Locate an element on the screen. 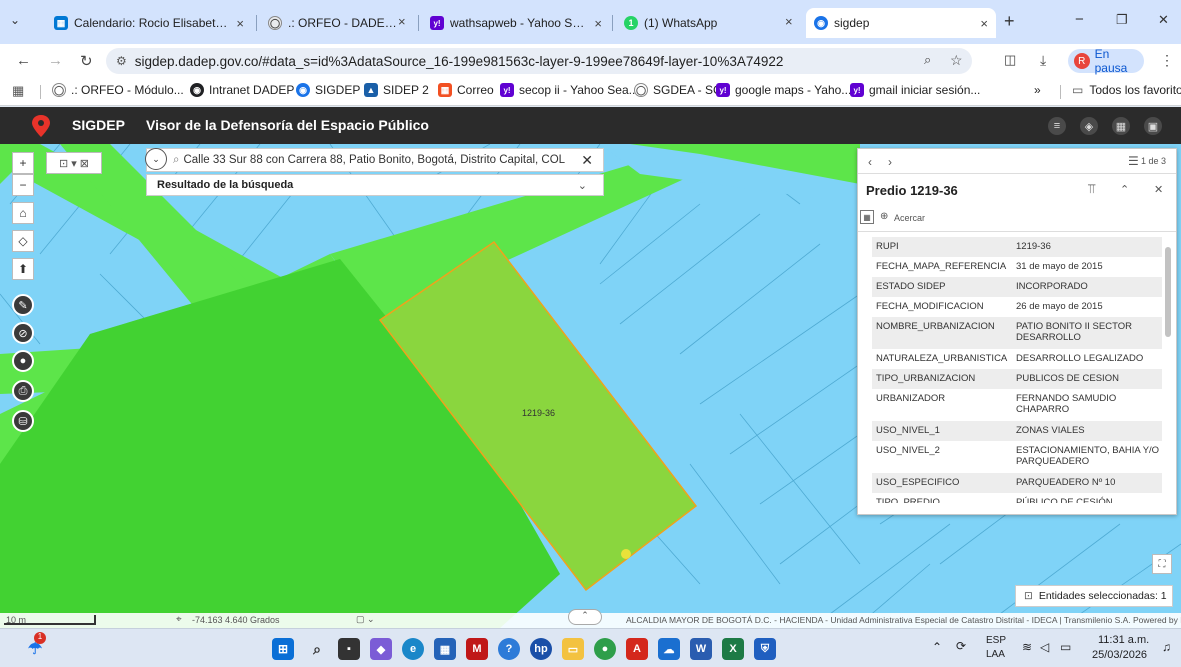 This screenshot has width=1181, height=667. close-window-button: ✕ is located at coordinates (1163, 20).